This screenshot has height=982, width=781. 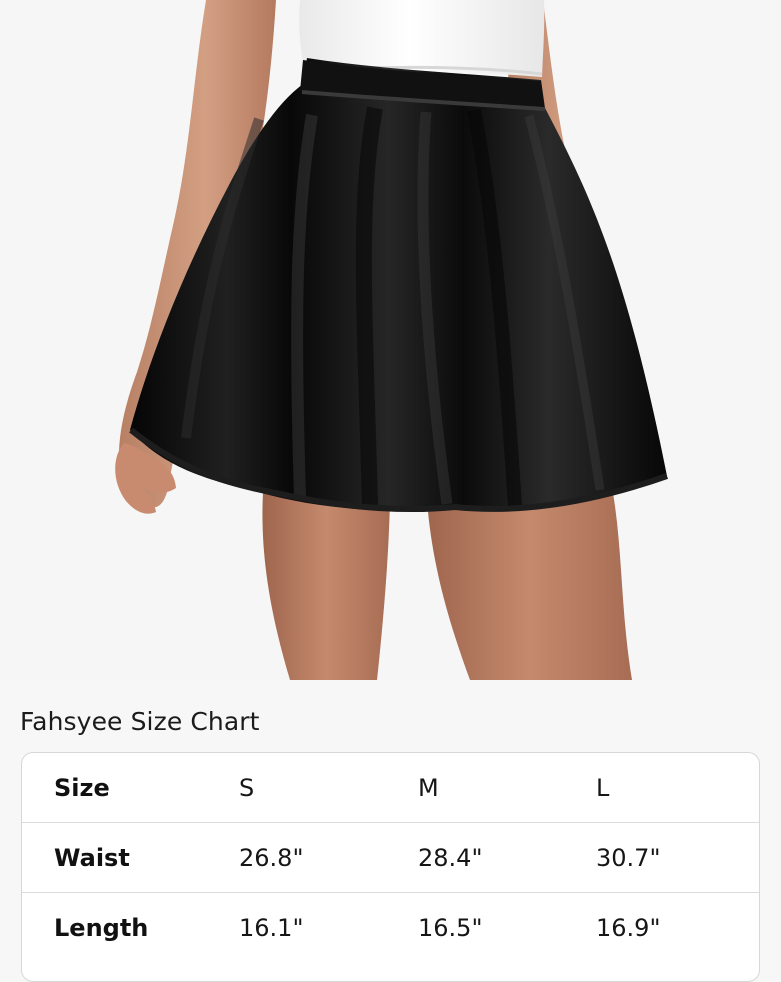 I want to click on size-l-header: L, so click(x=603, y=787).